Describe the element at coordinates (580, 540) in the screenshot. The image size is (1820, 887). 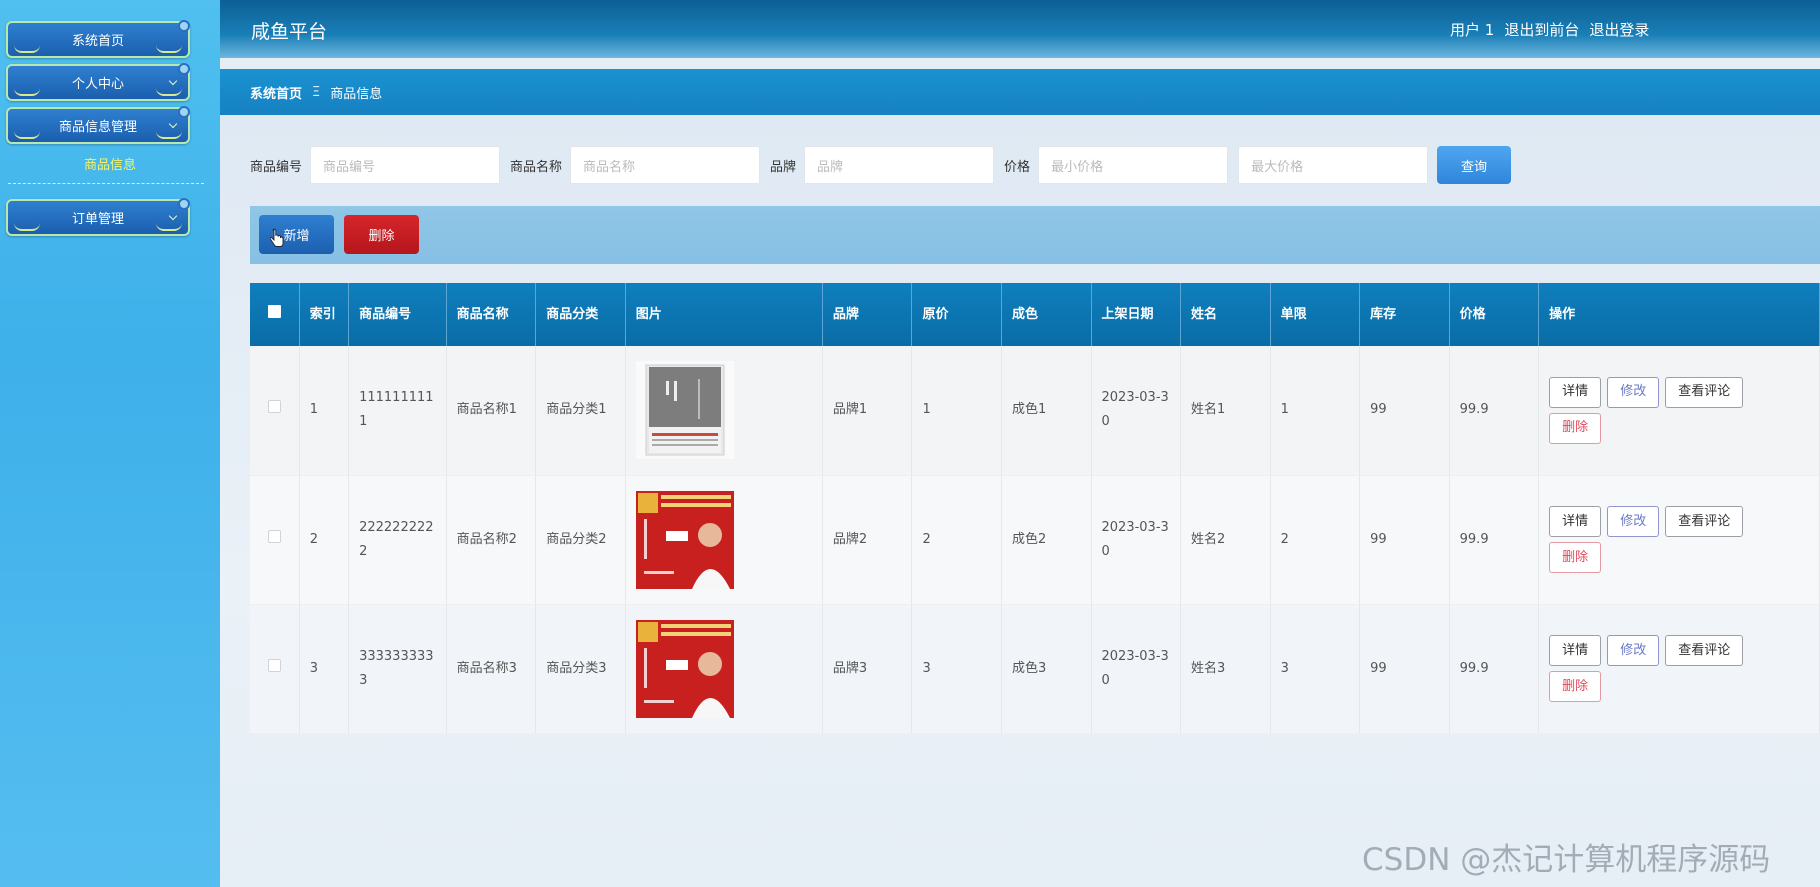
I see `cell-category: 商品分类2` at that location.